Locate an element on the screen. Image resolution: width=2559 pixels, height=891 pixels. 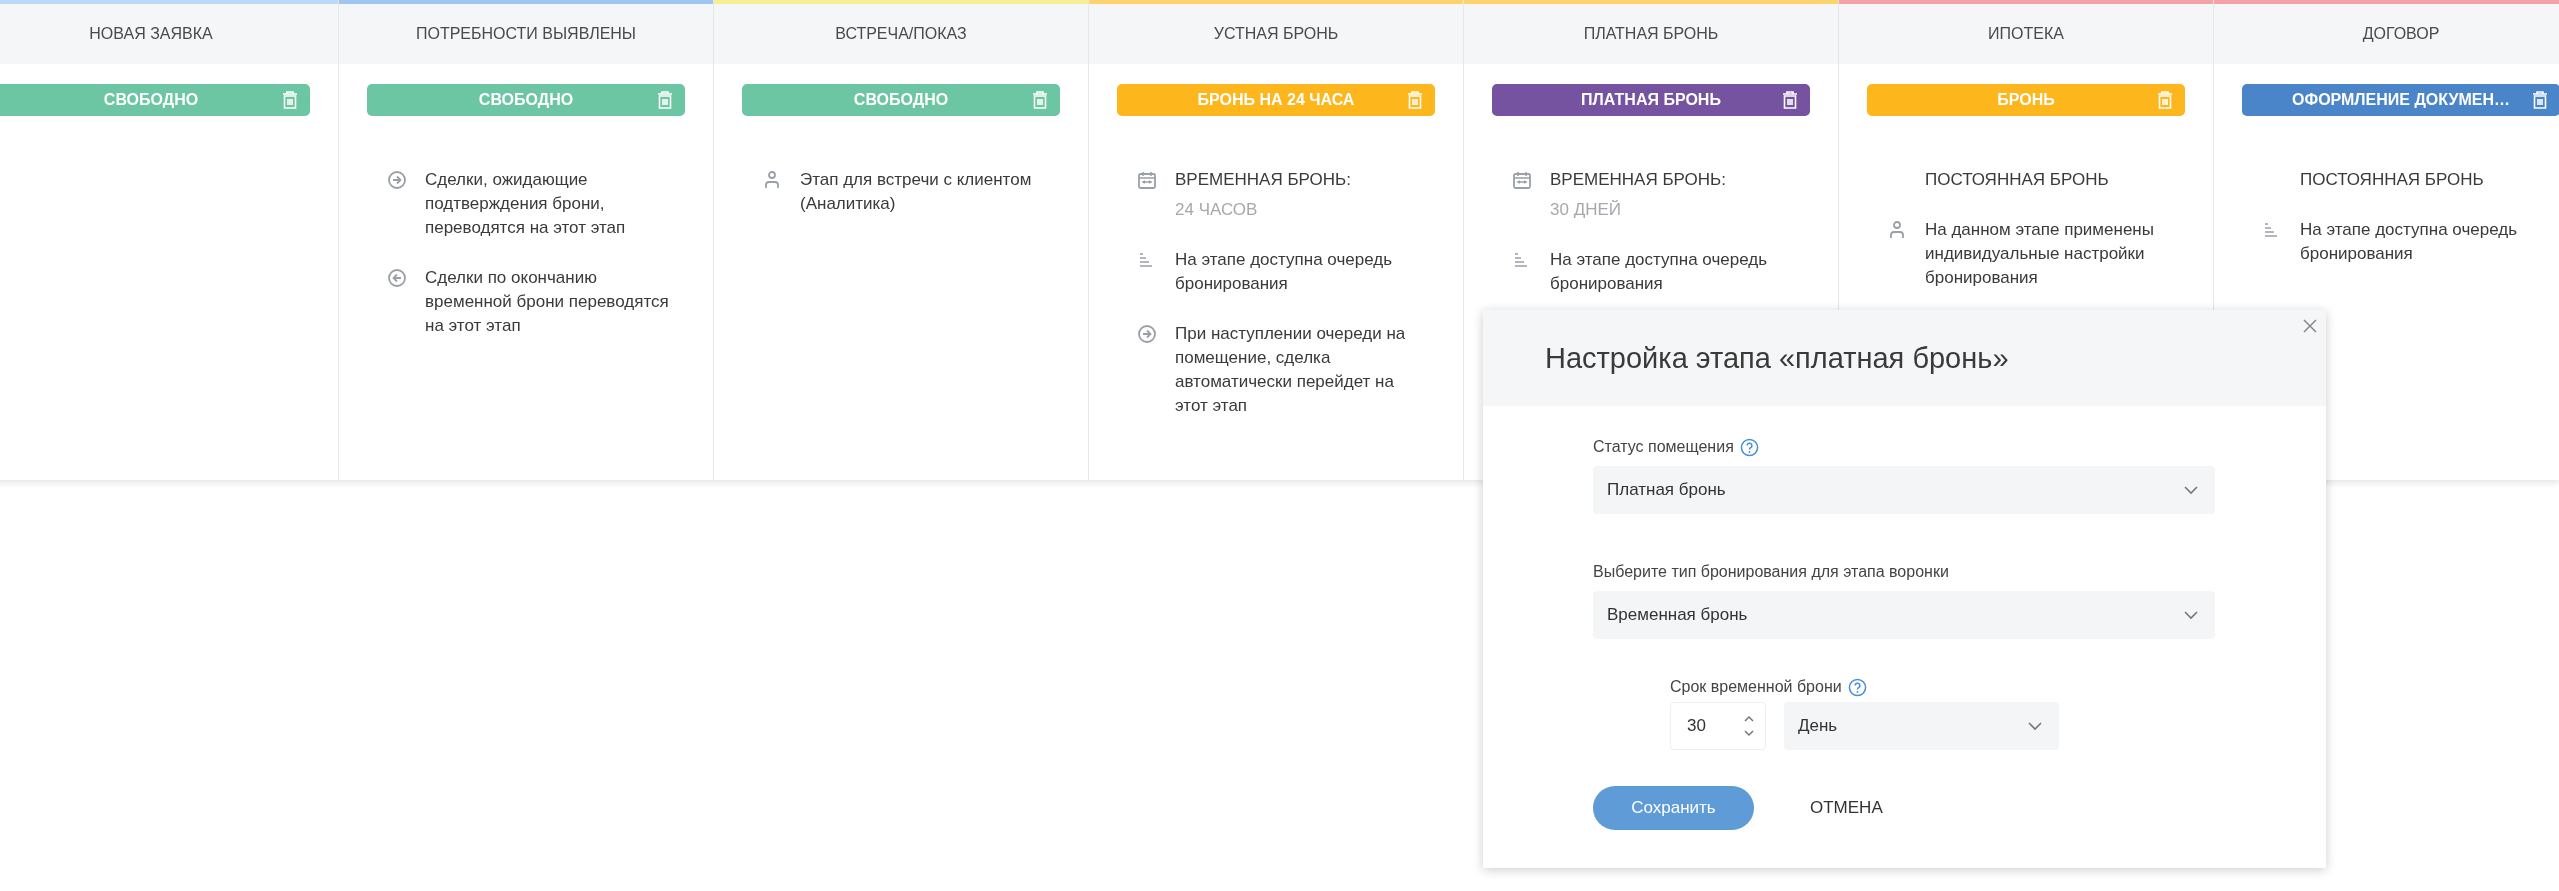
up-caret-icon is located at coordinates (1749, 719).